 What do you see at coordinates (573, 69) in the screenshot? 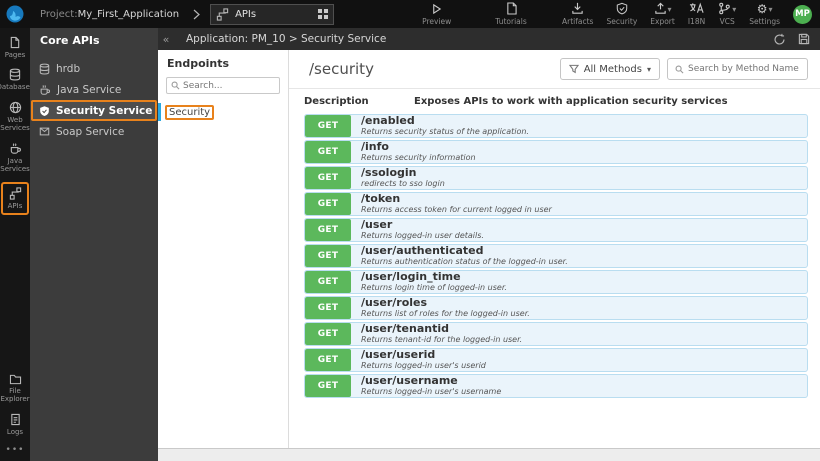
I see `filter-icon` at bounding box center [573, 69].